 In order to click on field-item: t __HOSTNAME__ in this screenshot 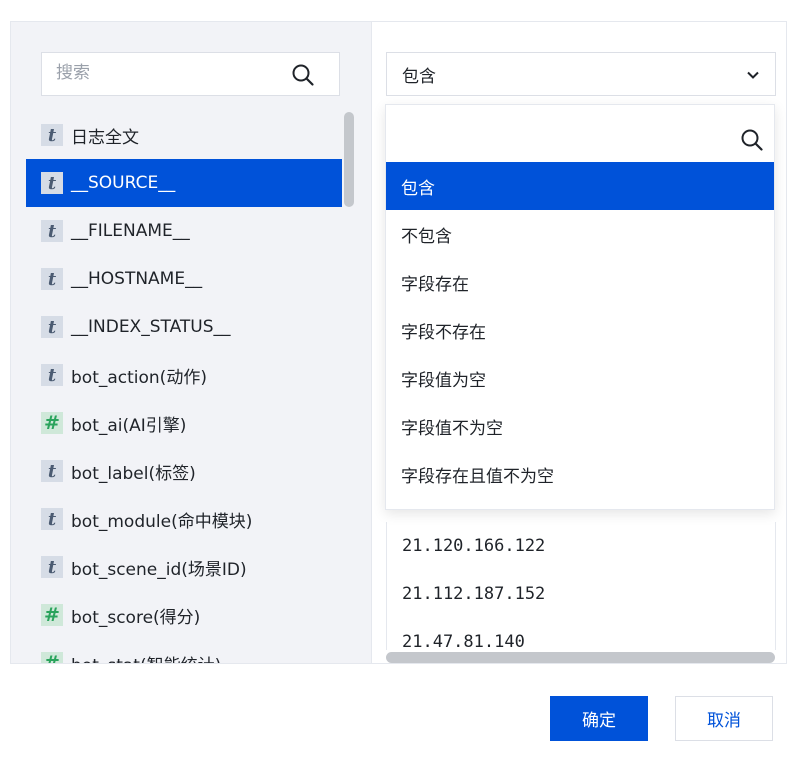, I will do `click(184, 279)`.